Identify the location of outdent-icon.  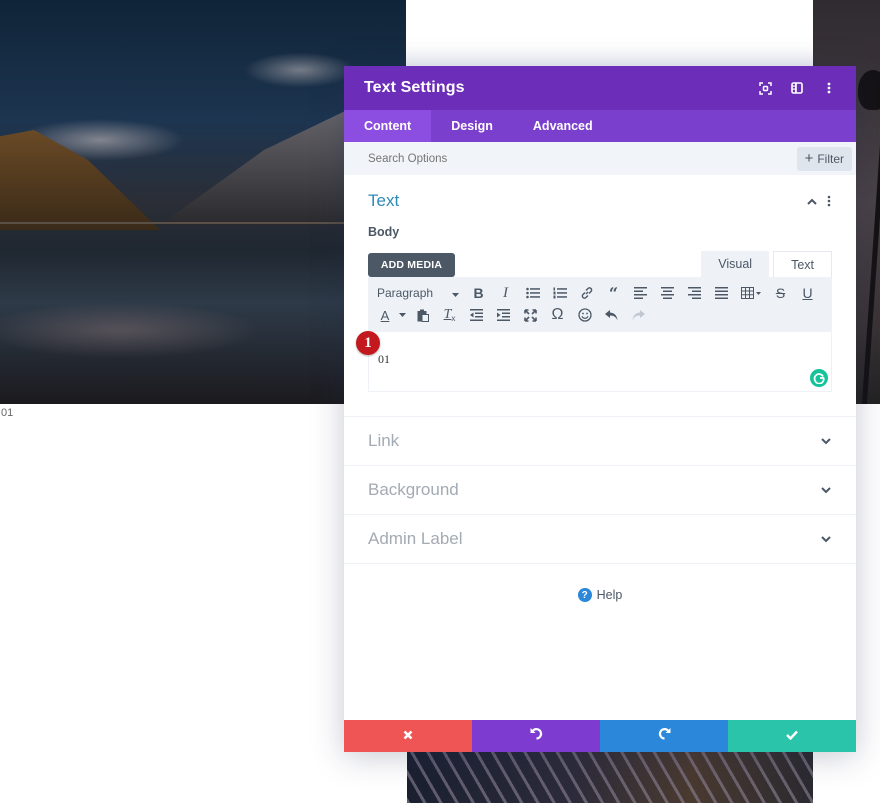
(476, 315).